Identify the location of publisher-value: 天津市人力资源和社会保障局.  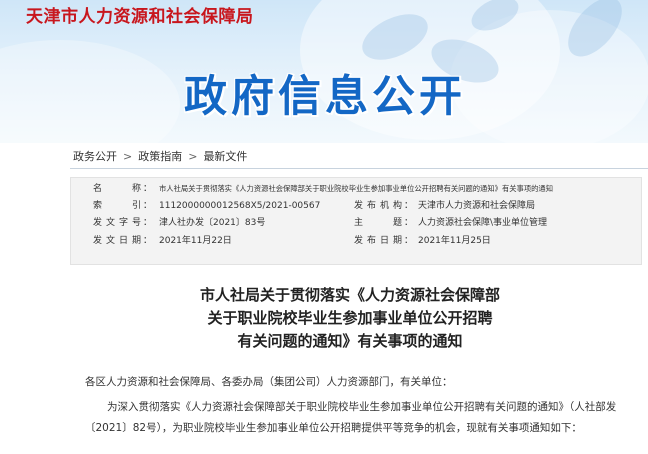
(477, 206).